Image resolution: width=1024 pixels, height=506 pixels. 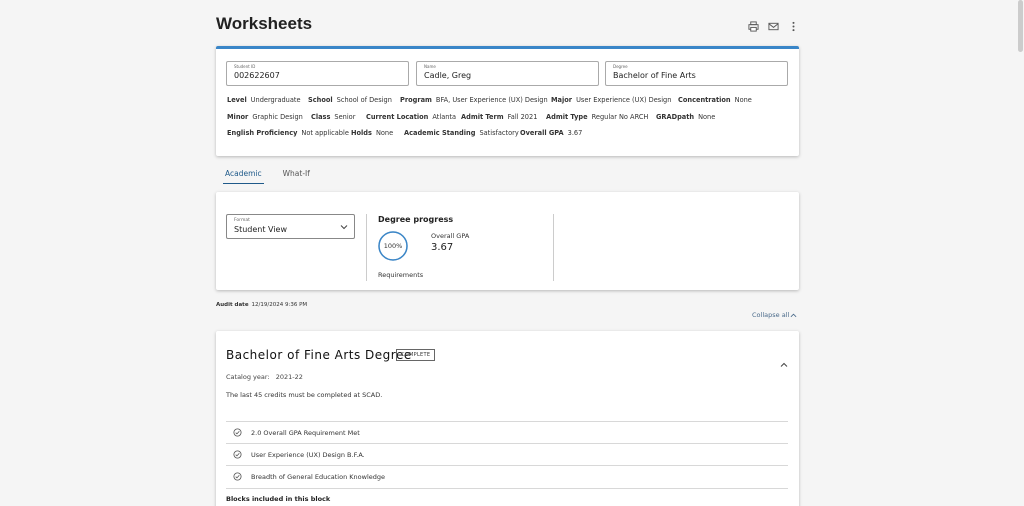 I want to click on email-icon, so click(x=773, y=26).